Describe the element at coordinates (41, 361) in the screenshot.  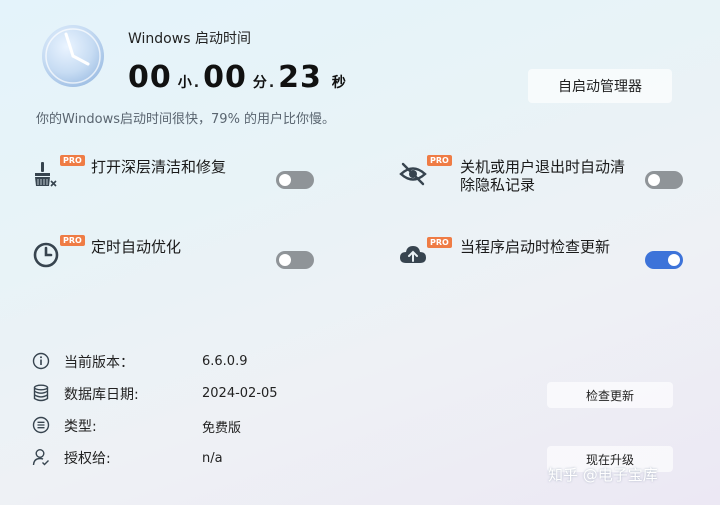
I see `info-circle-icon` at that location.